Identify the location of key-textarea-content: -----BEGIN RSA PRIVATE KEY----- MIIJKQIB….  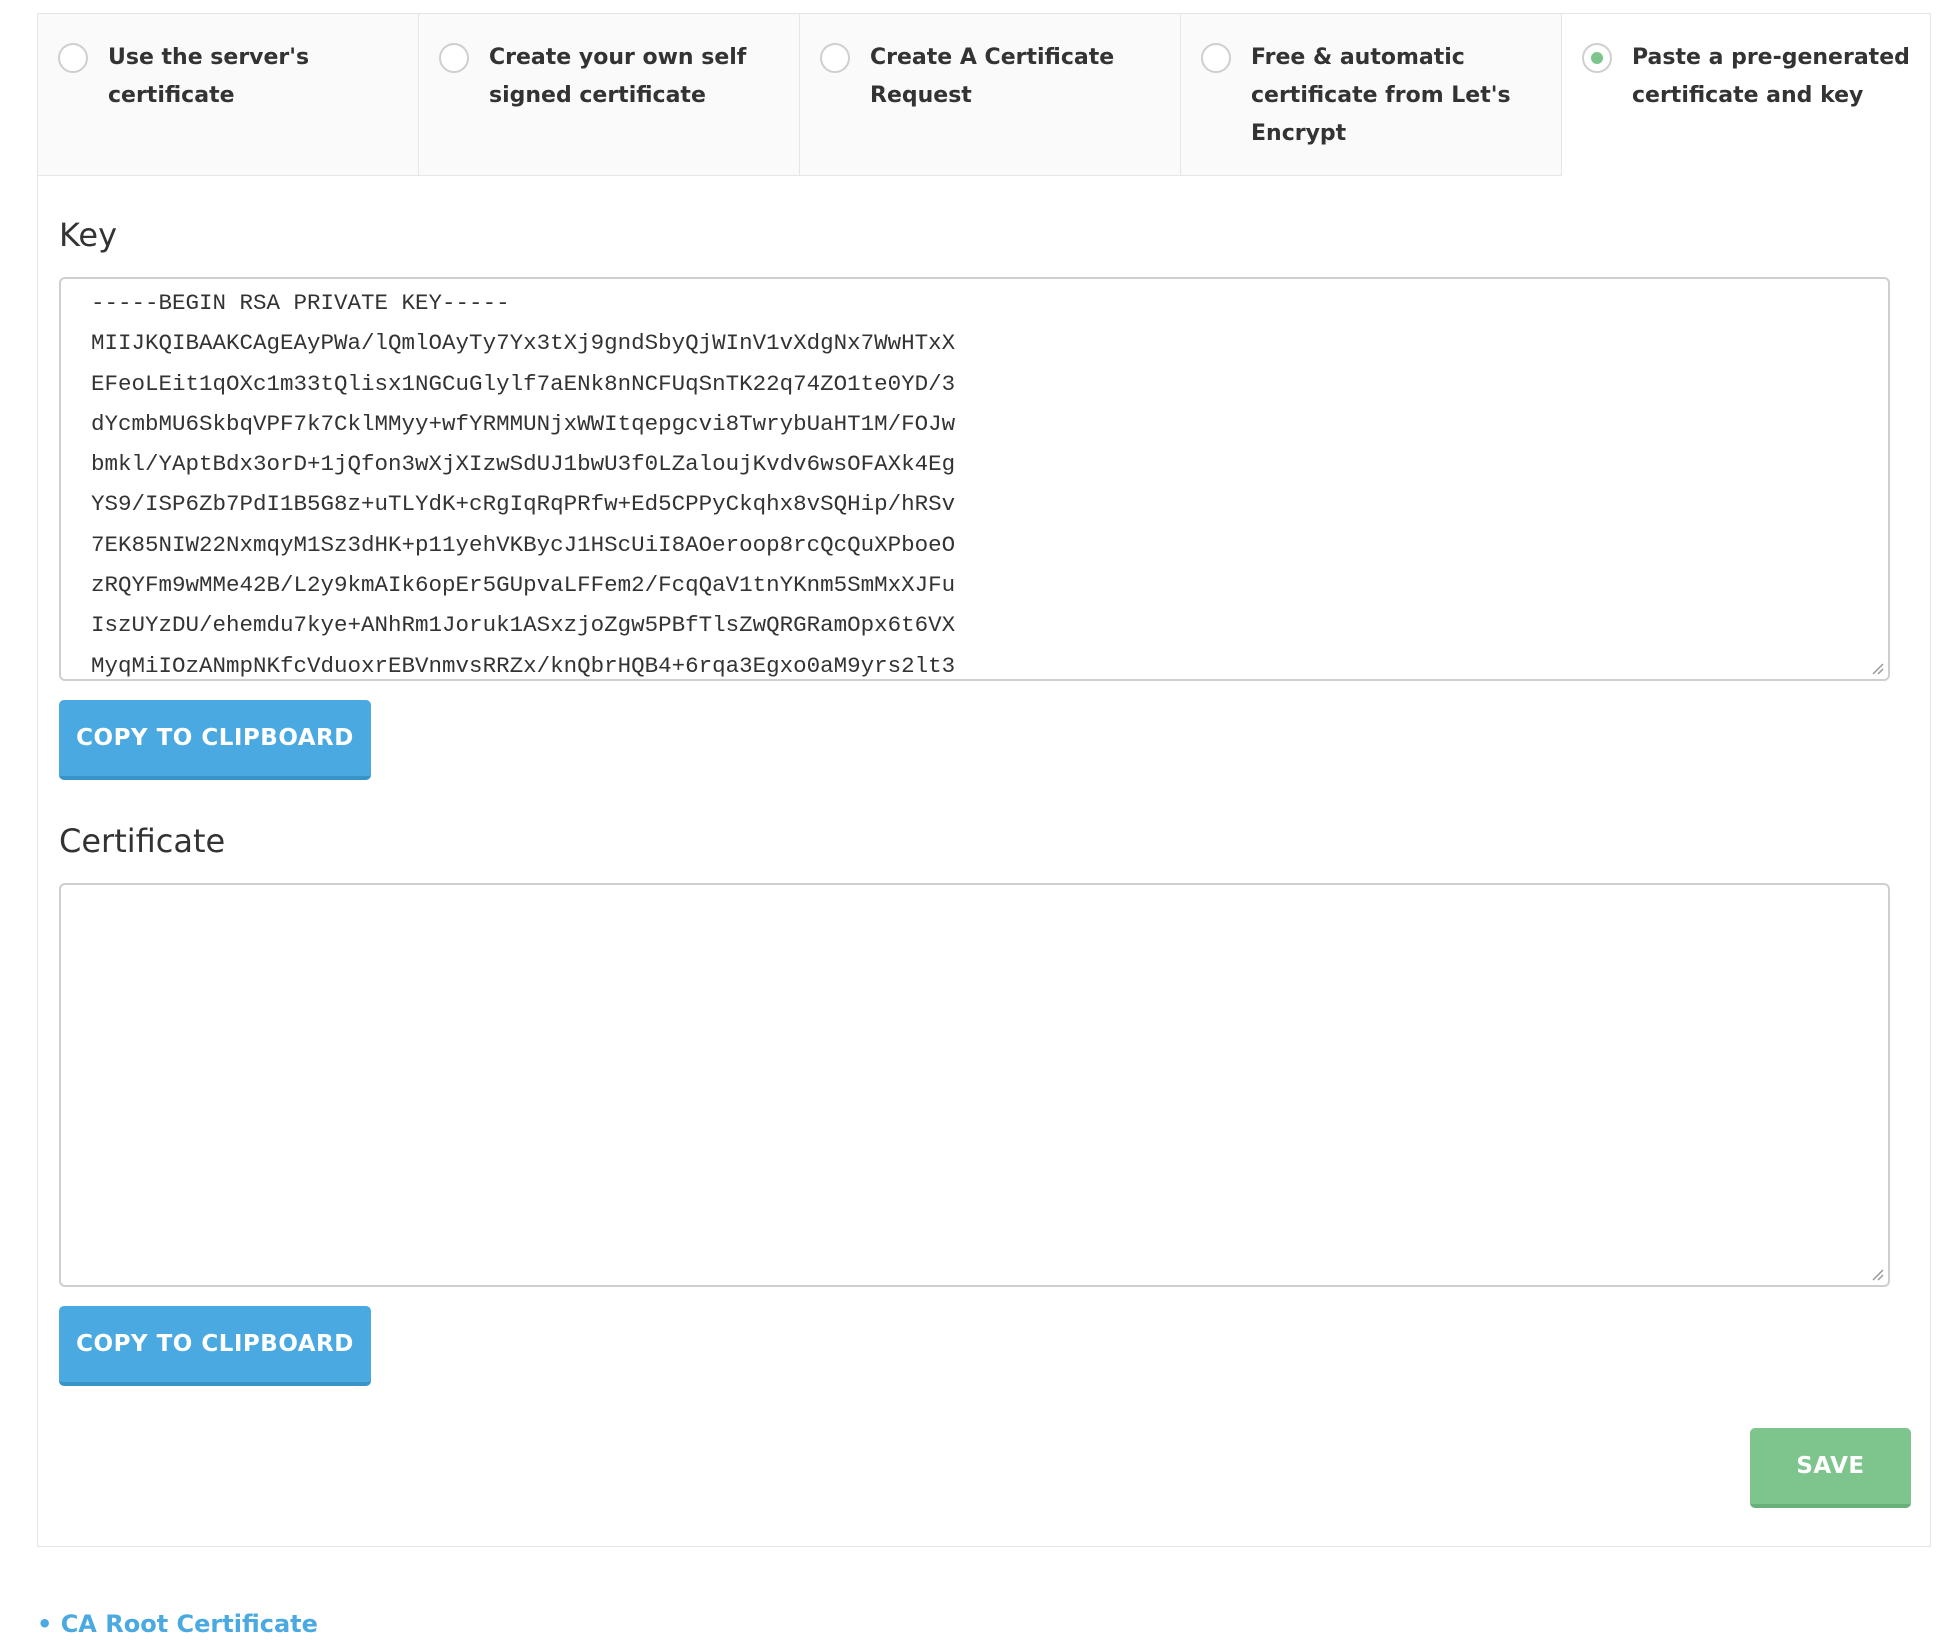
(523, 484).